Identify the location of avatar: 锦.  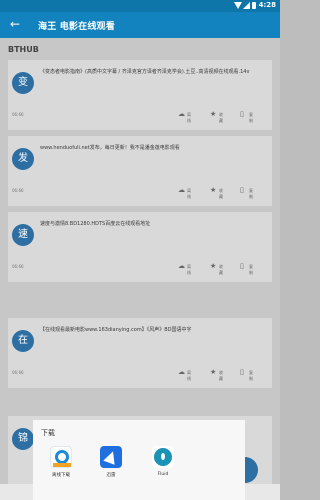
(23, 439).